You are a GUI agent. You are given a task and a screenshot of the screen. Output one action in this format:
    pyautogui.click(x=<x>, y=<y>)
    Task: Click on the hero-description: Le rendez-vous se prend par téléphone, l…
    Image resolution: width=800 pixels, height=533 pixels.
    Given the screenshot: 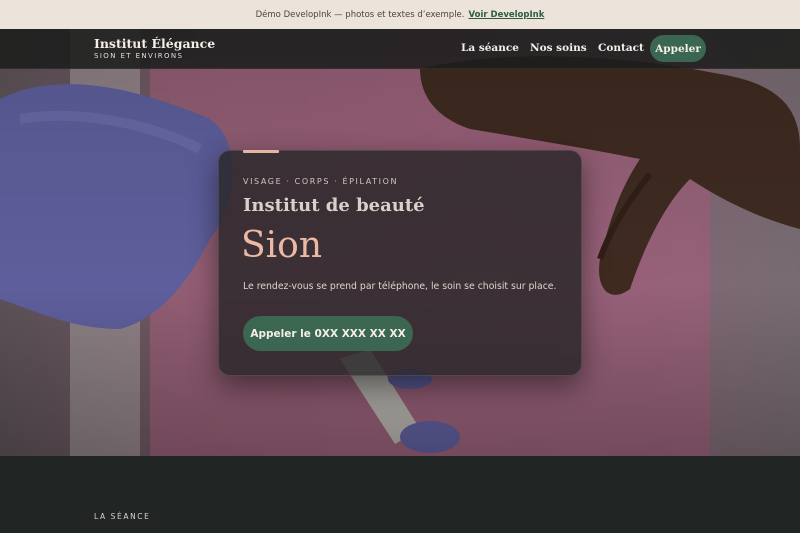 What is the action you would take?
    pyautogui.click(x=400, y=286)
    